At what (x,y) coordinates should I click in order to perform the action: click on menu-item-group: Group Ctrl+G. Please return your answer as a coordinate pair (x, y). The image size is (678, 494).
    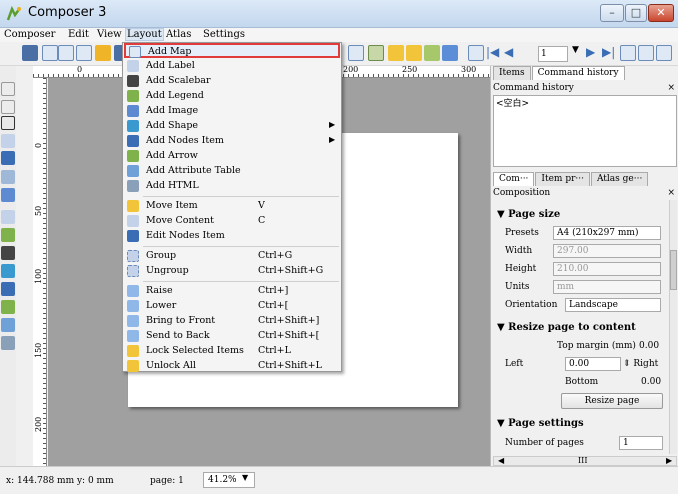
    Looking at the image, I should click on (232, 256).